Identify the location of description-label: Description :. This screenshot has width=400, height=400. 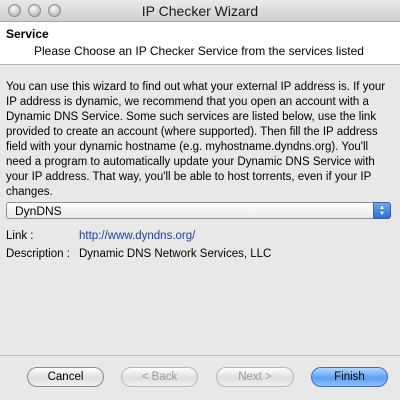
(38, 254).